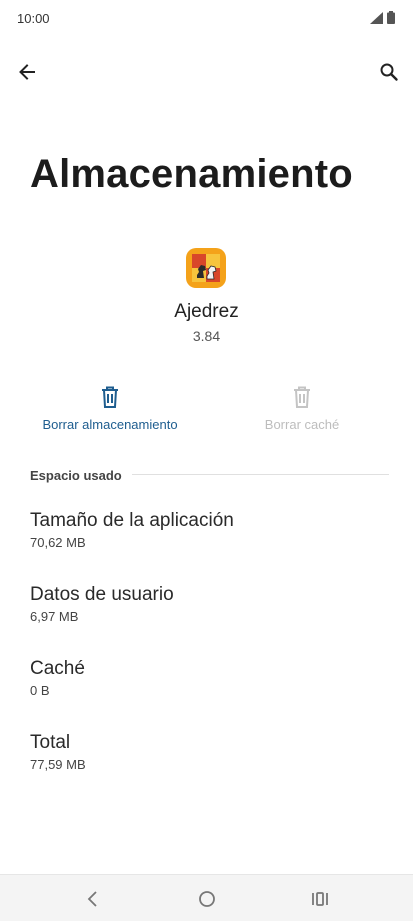 This screenshot has height=921, width=413. I want to click on app-version: 3.84, so click(206, 336).